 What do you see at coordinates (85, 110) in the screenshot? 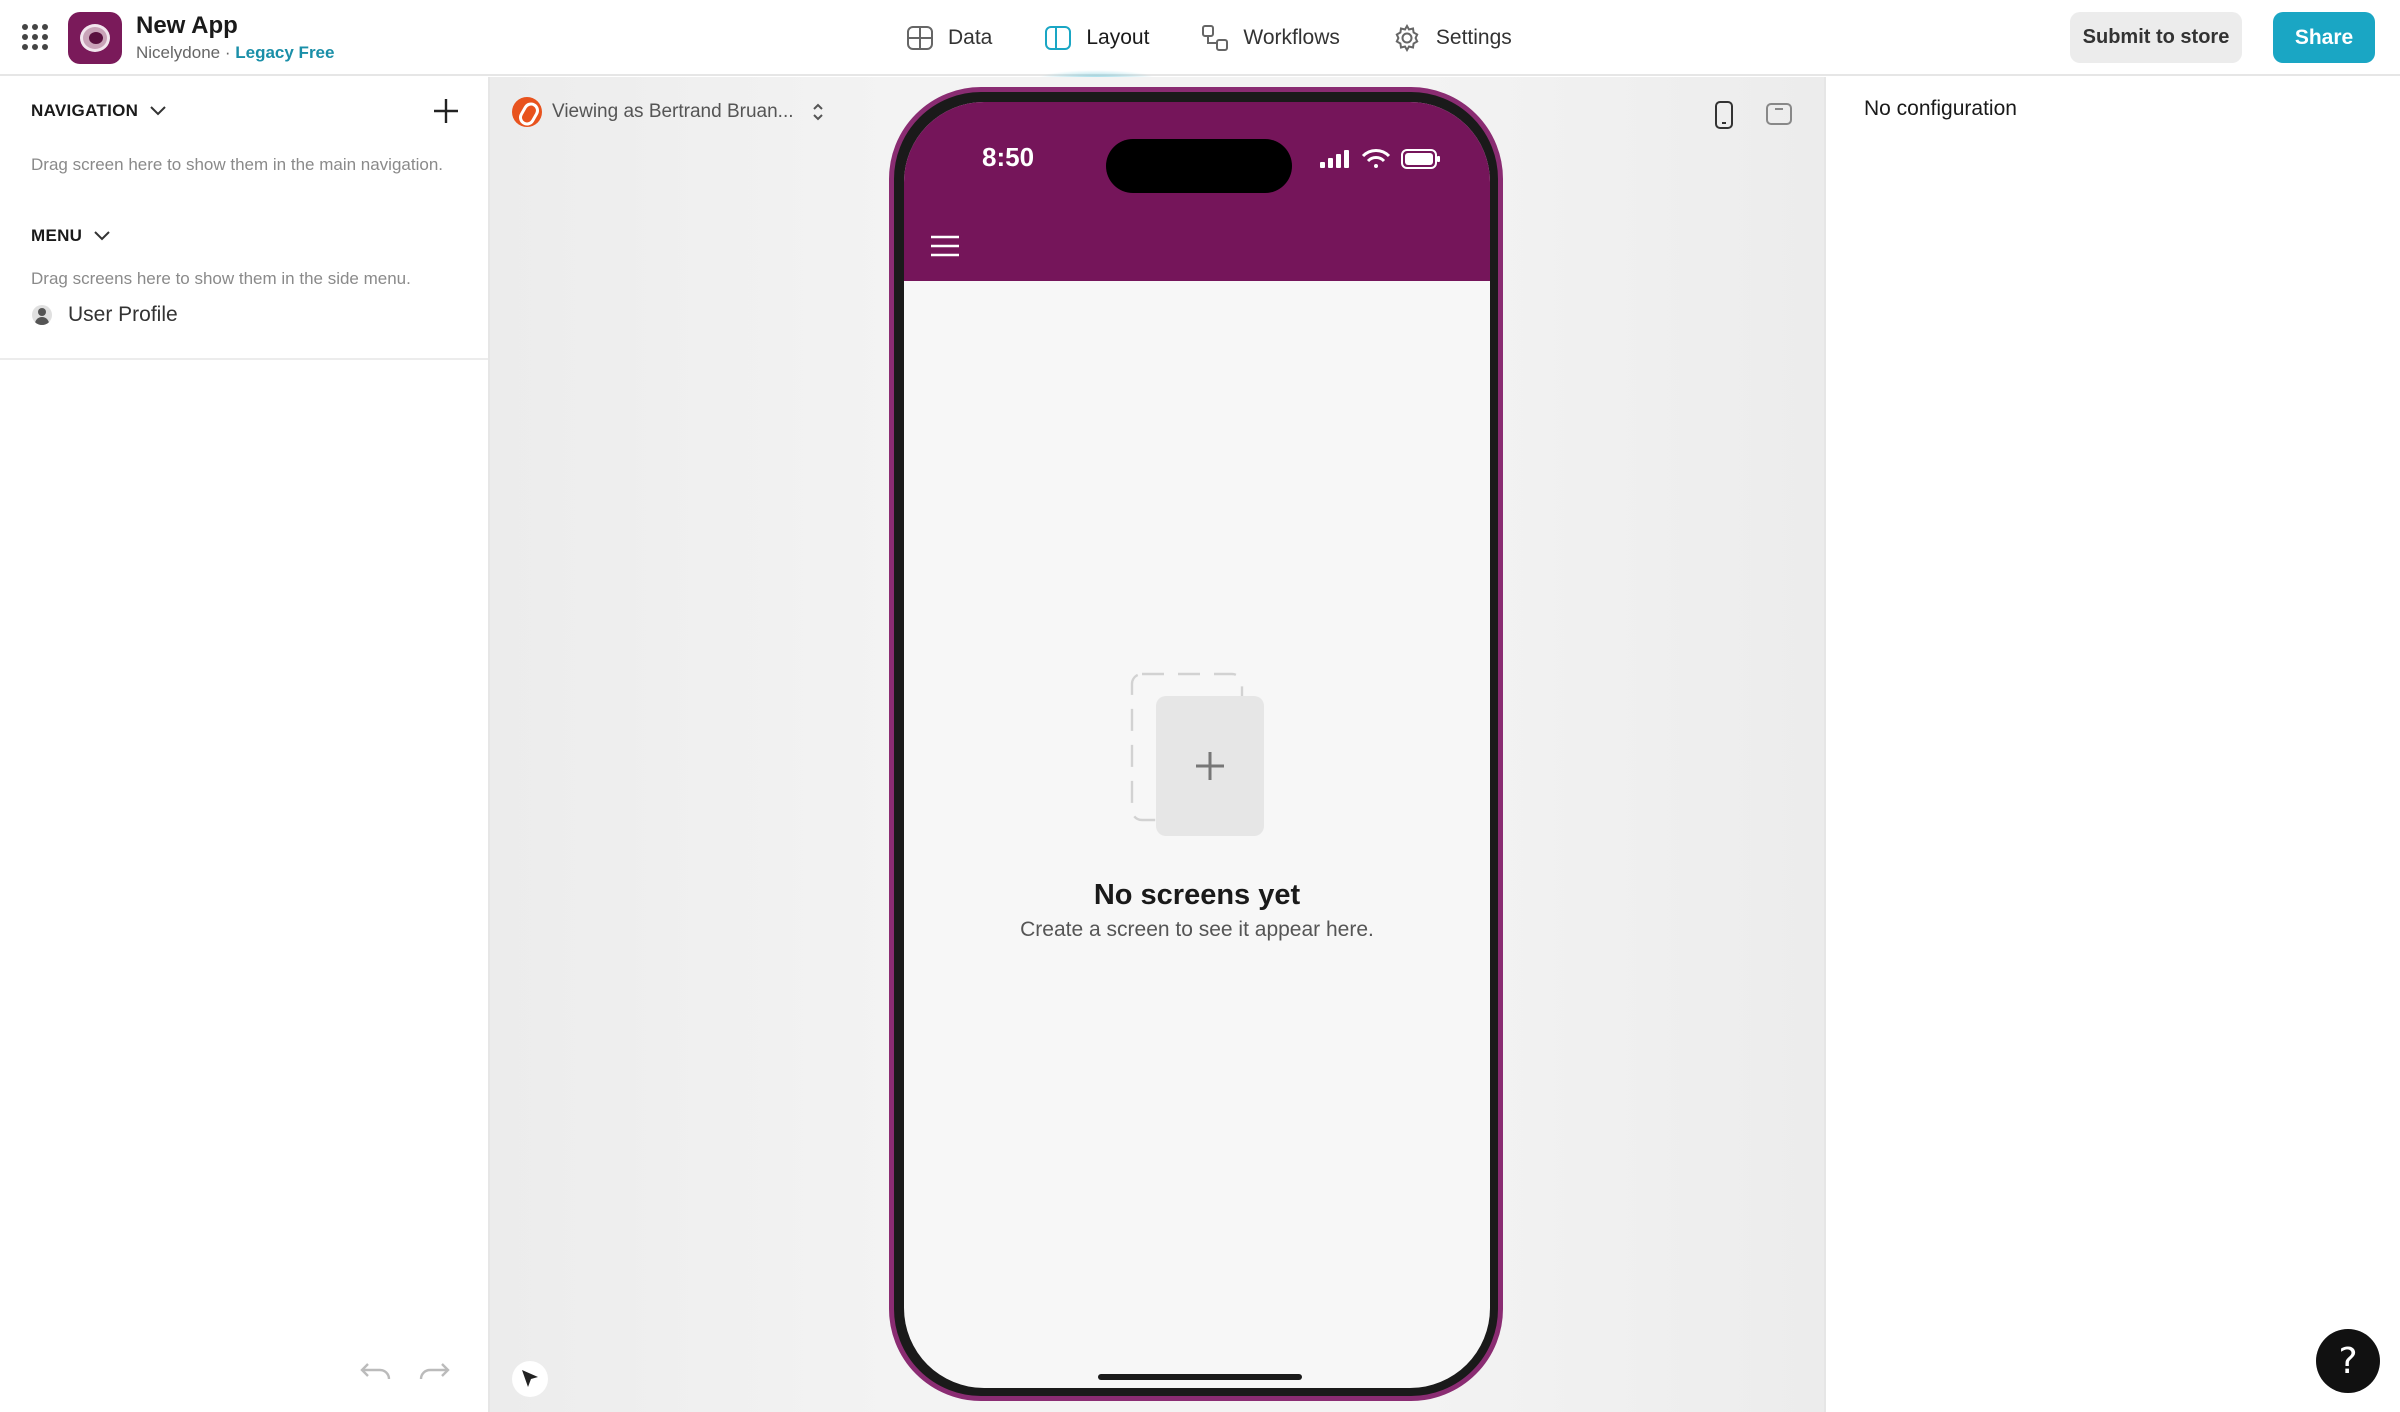
I see `navigation-heading: NAVIGATION` at bounding box center [85, 110].